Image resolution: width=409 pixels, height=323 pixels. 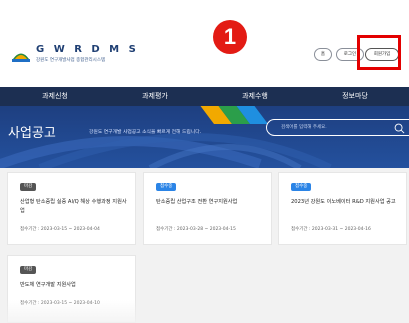 What do you see at coordinates (211, 202) in the screenshot?
I see `notice-title: 탄소중립 산업구조 전환 연구지원사업` at bounding box center [211, 202].